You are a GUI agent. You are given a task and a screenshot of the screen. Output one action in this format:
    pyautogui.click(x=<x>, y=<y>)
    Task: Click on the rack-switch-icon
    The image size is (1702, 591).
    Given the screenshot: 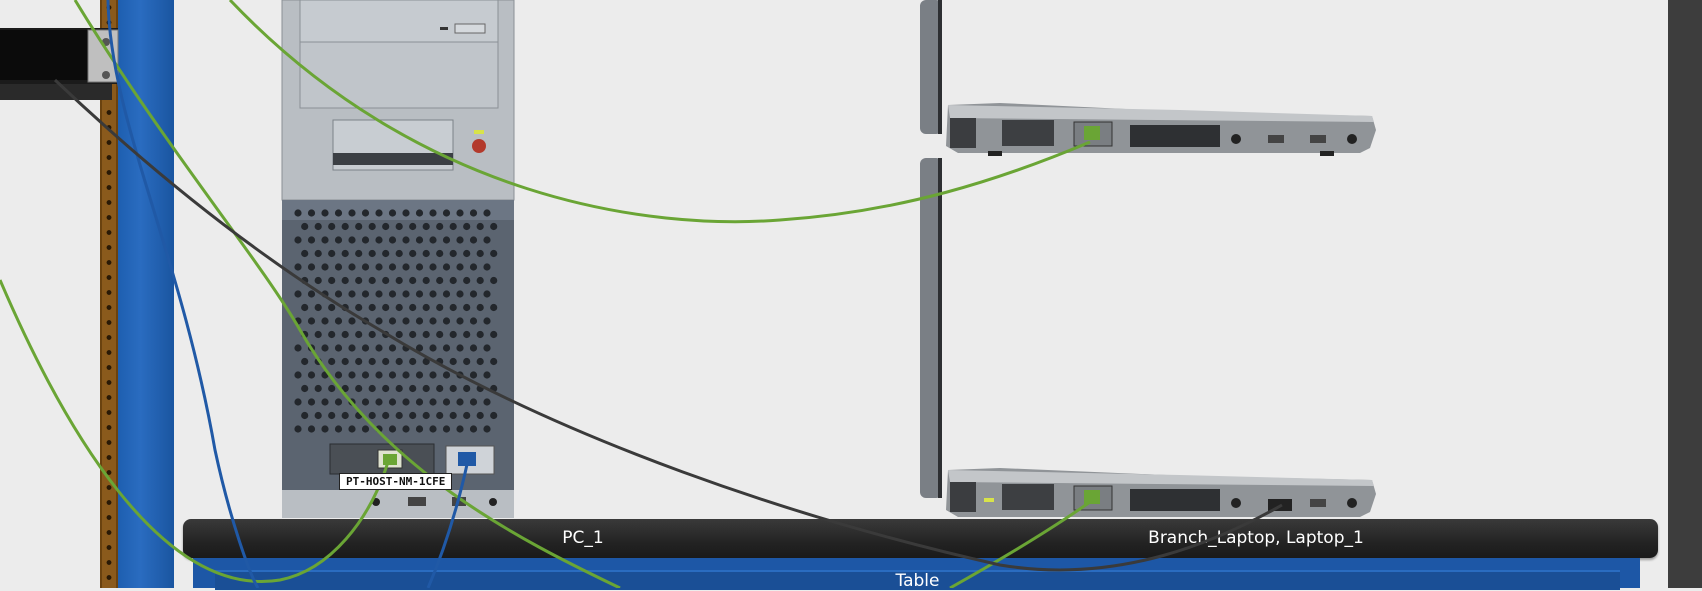 What is the action you would take?
    pyautogui.click(x=59, y=64)
    